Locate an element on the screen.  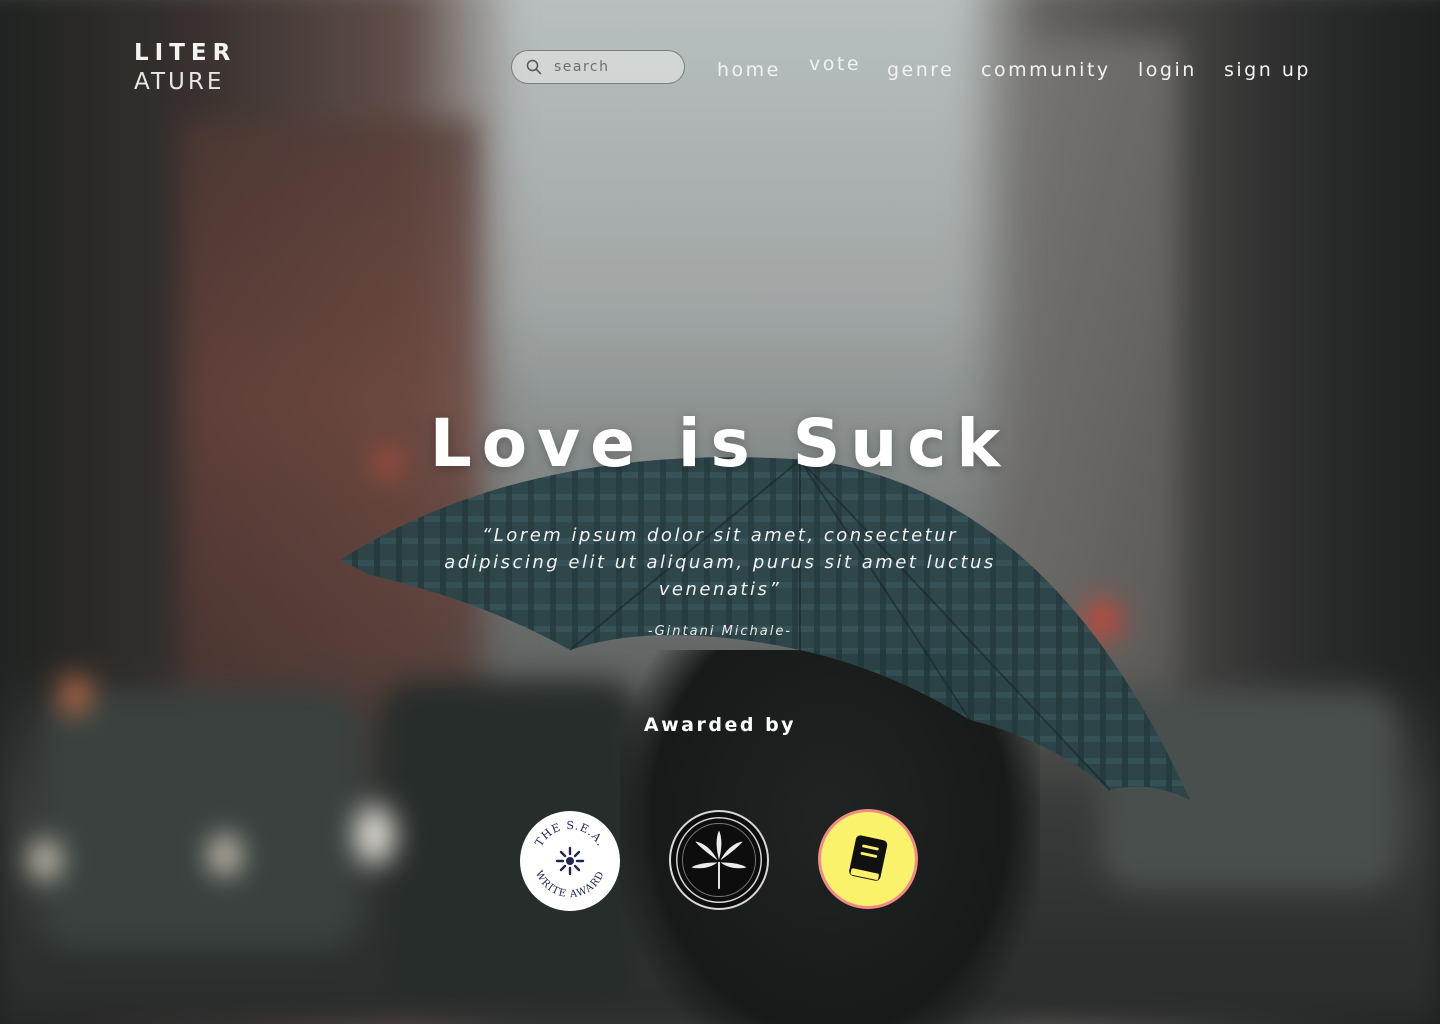
badge-text-top: THE S.E.A. is located at coordinates (569, 834).